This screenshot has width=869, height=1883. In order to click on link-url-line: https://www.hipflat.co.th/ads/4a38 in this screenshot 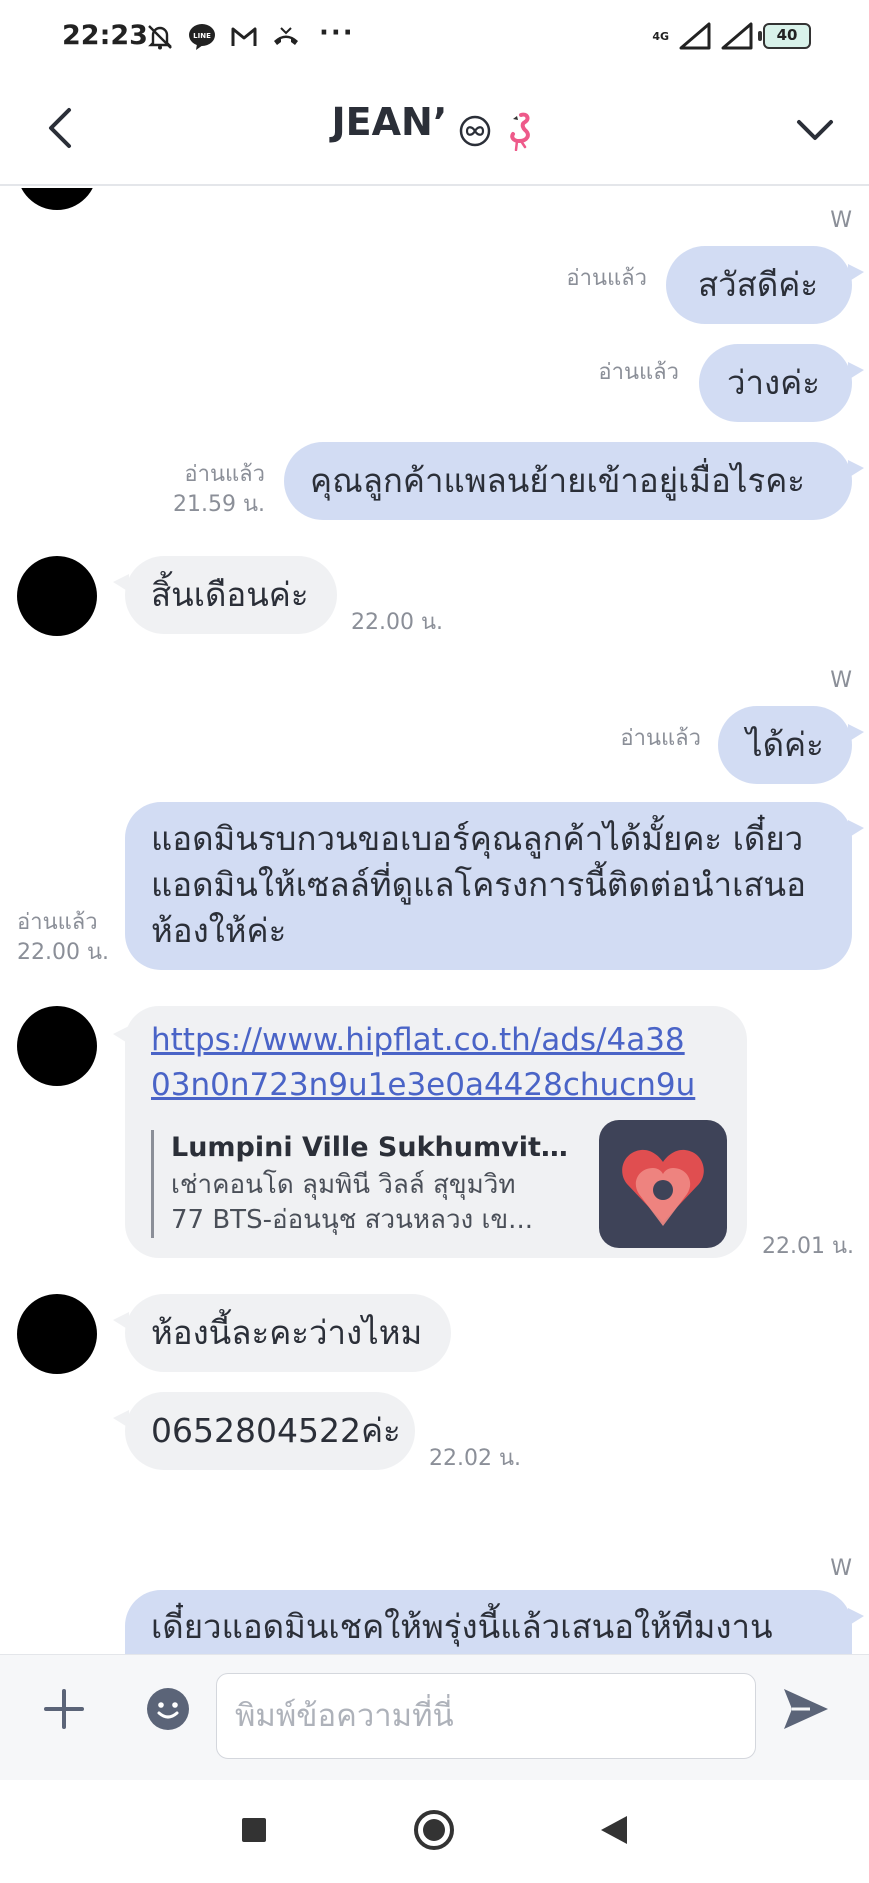, I will do `click(418, 1040)`.